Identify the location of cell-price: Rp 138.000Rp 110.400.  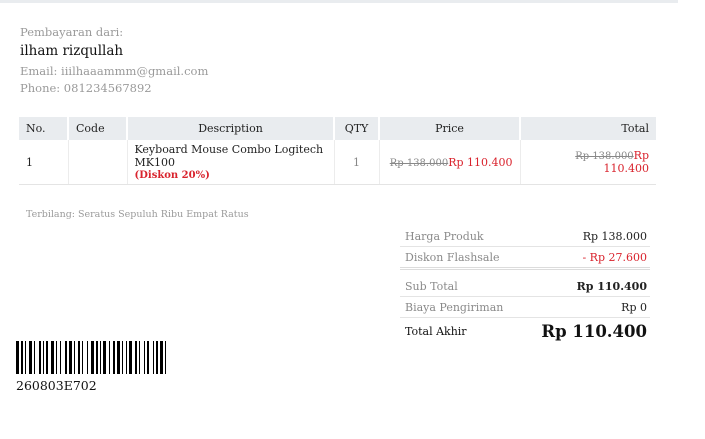
(450, 162).